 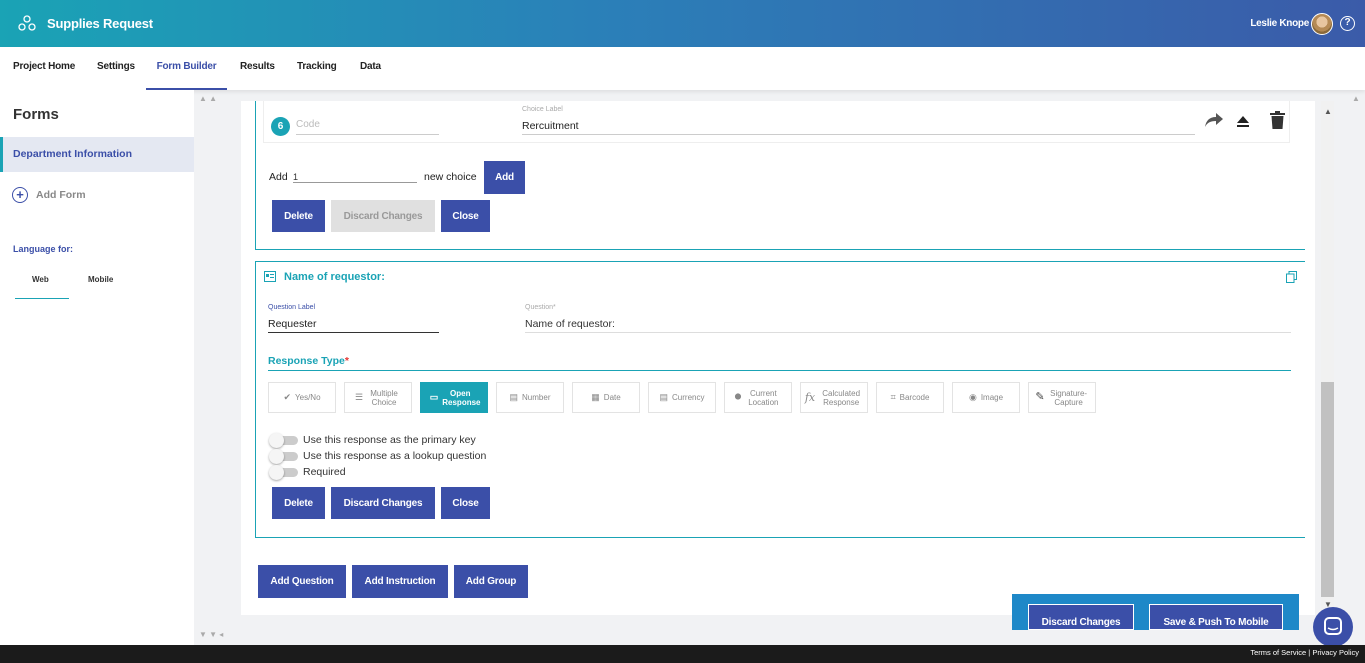 I want to click on required-toggle, so click(x=283, y=472).